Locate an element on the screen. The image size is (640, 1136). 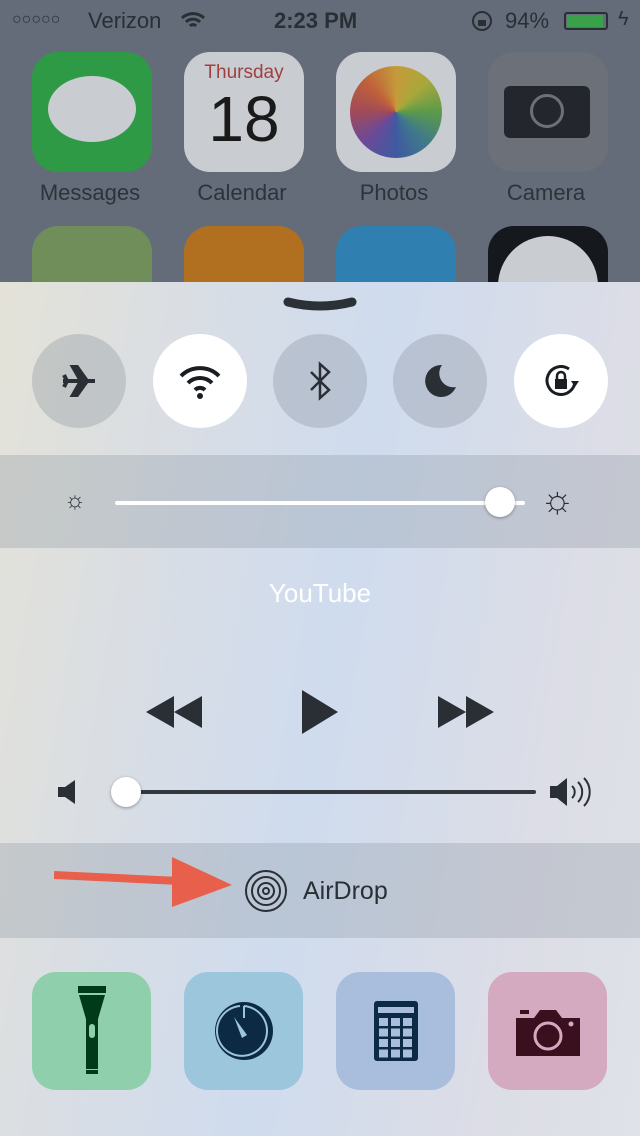
camera-icon is located at coordinates (547, 1033).